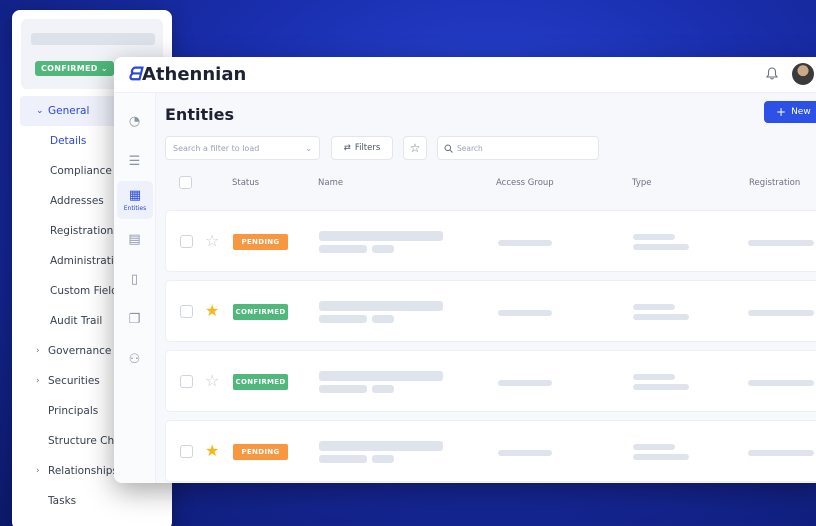 The image size is (816, 526). I want to click on saved-filter-placeholder: Search a filter to load, so click(216, 148).